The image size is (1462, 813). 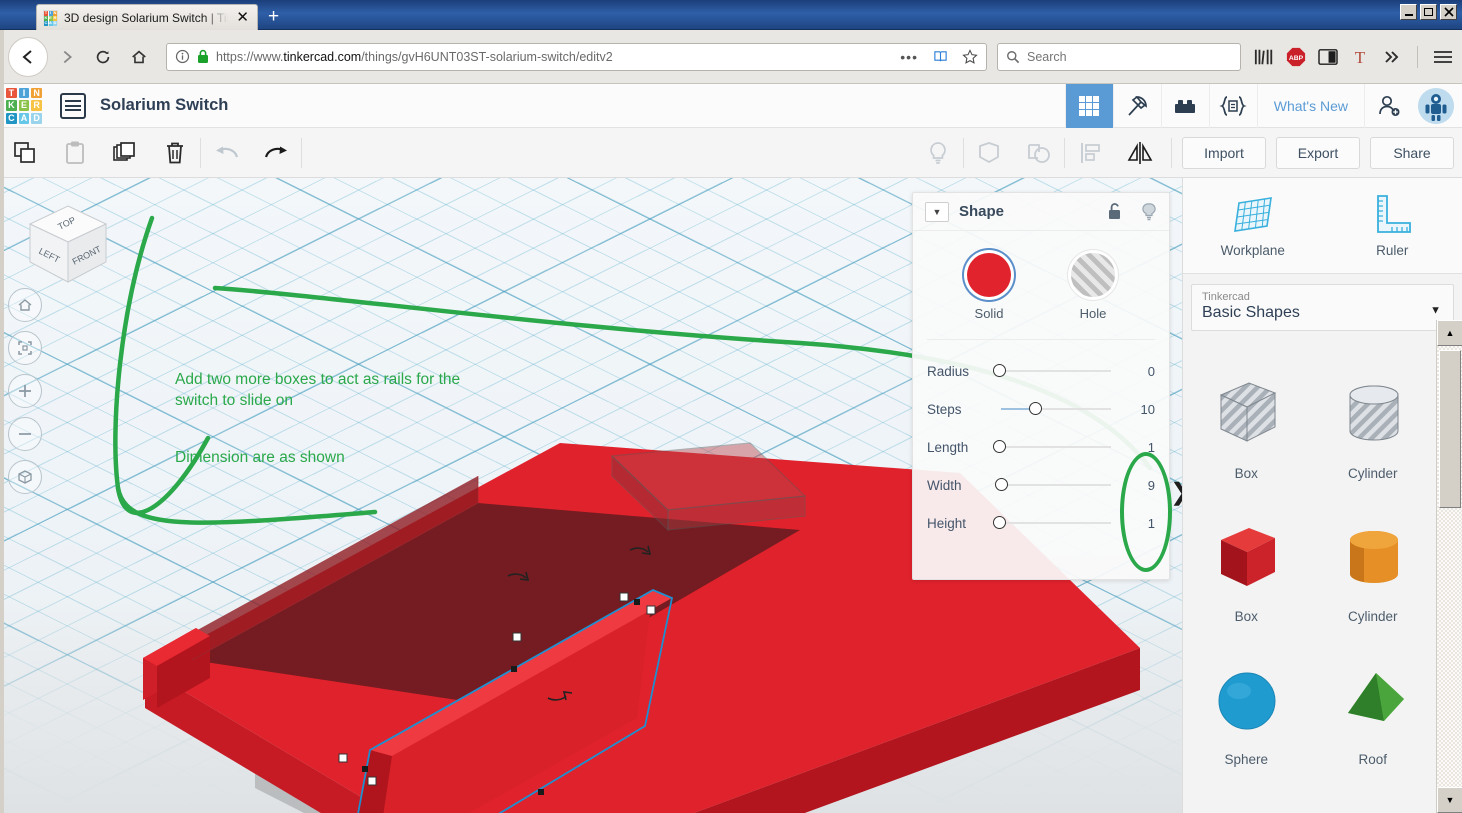 What do you see at coordinates (125, 153) in the screenshot?
I see `duplicate-button` at bounding box center [125, 153].